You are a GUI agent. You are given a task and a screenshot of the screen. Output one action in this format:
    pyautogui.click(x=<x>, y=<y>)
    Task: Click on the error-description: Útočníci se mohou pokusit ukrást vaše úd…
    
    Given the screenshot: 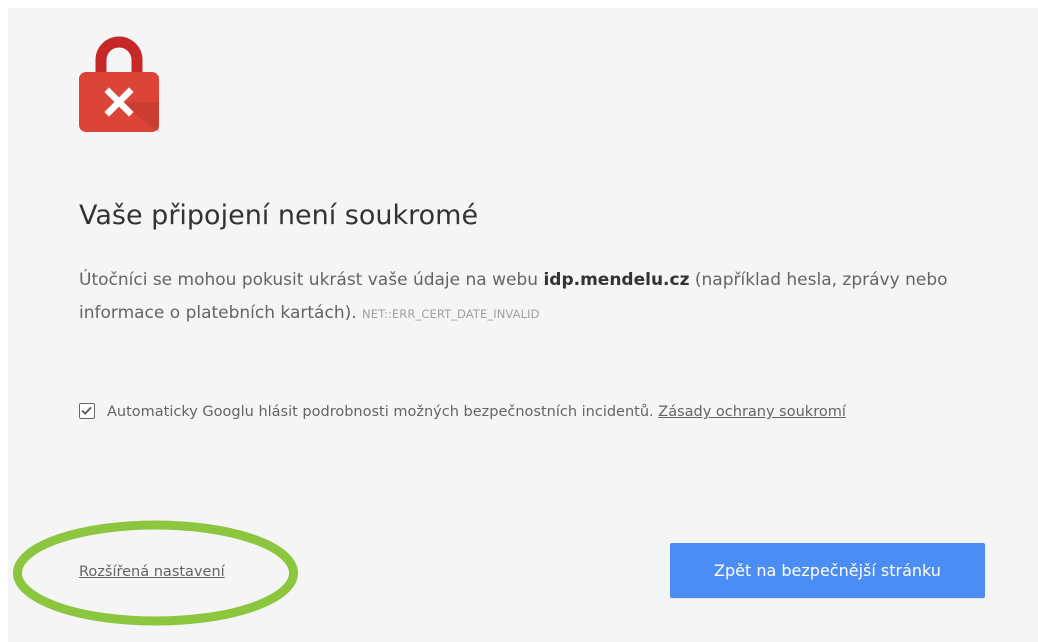 What is the action you would take?
    pyautogui.click(x=531, y=297)
    